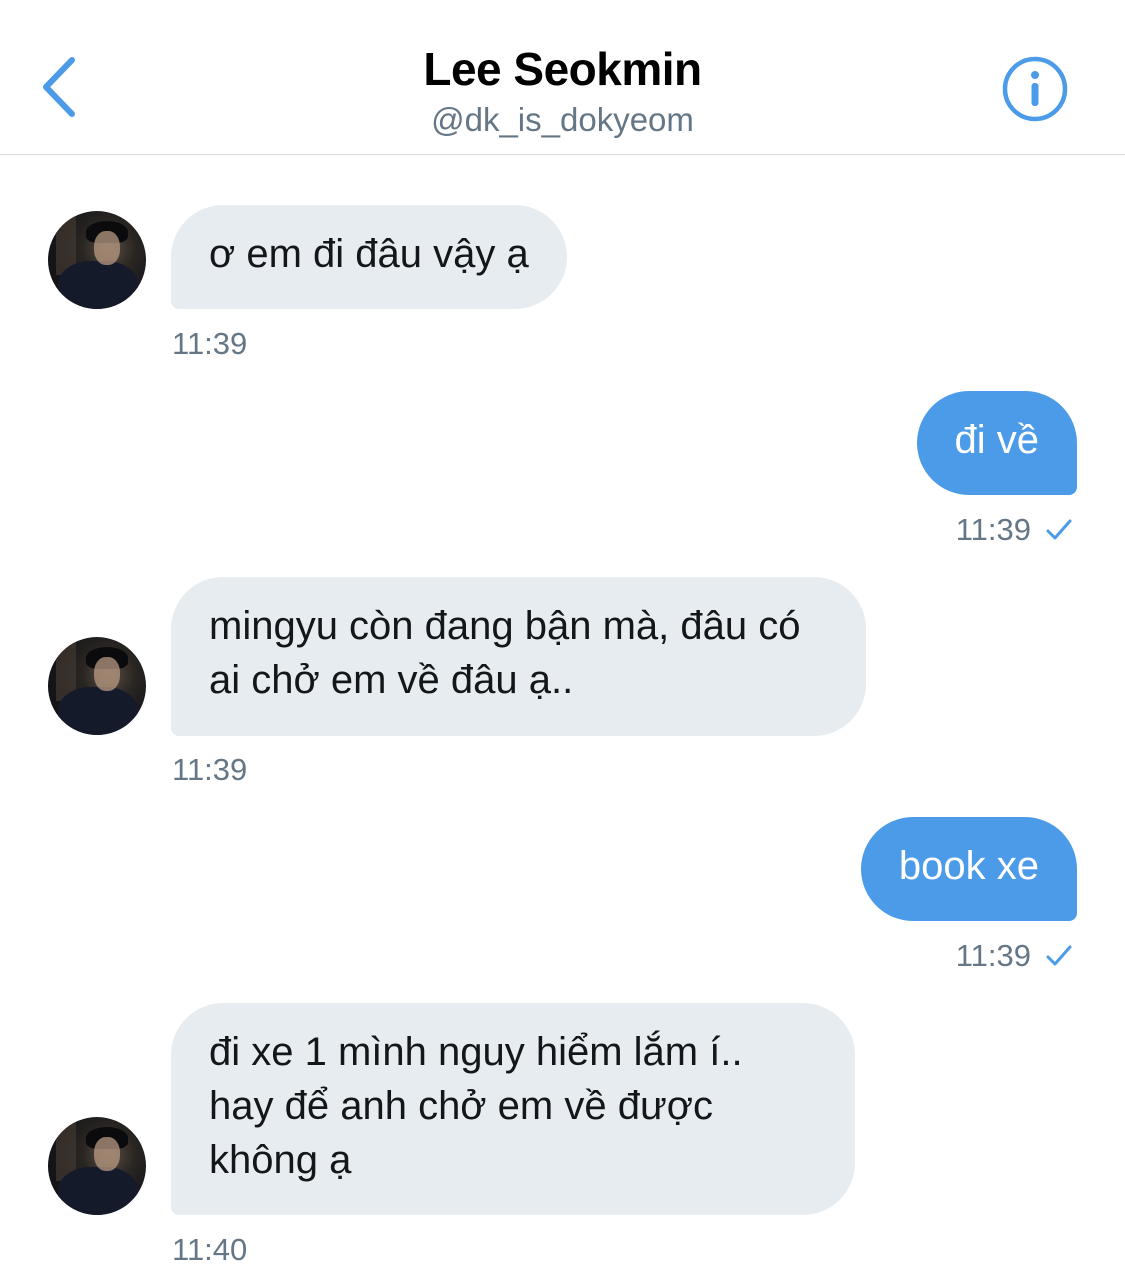  I want to click on info-icon, so click(1035, 89).